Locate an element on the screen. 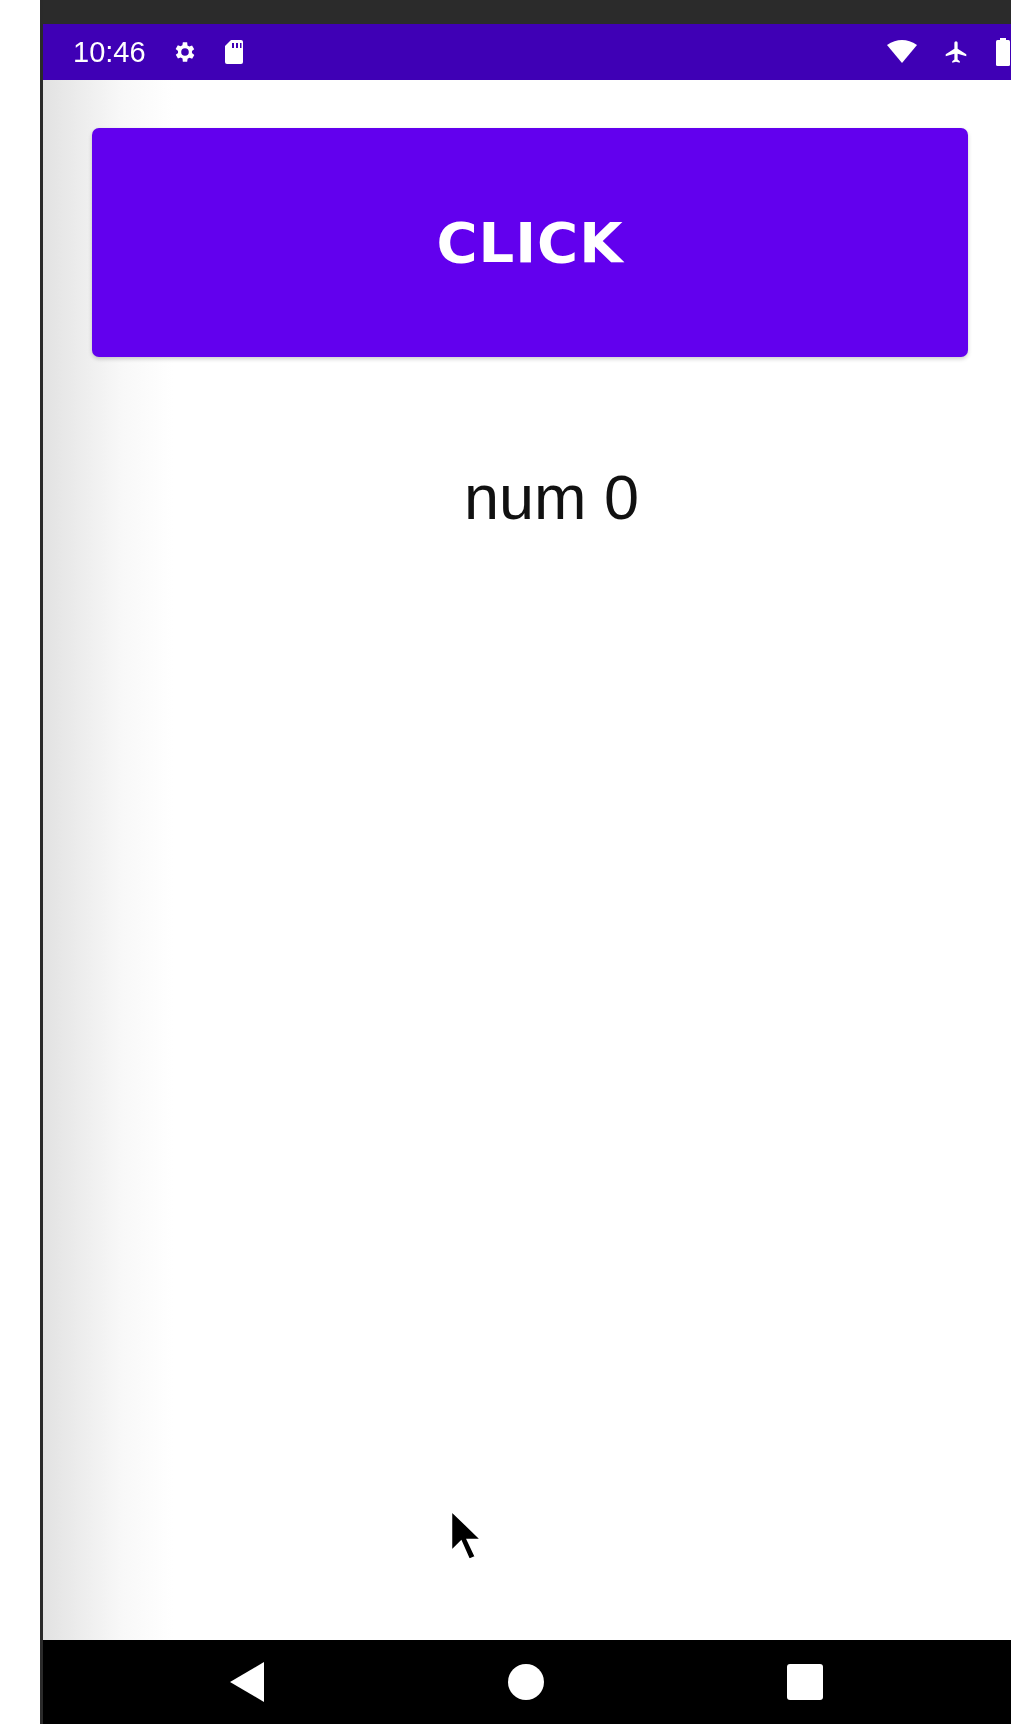 Image resolution: width=1011 pixels, height=1724 pixels. home-icon is located at coordinates (526, 1682).